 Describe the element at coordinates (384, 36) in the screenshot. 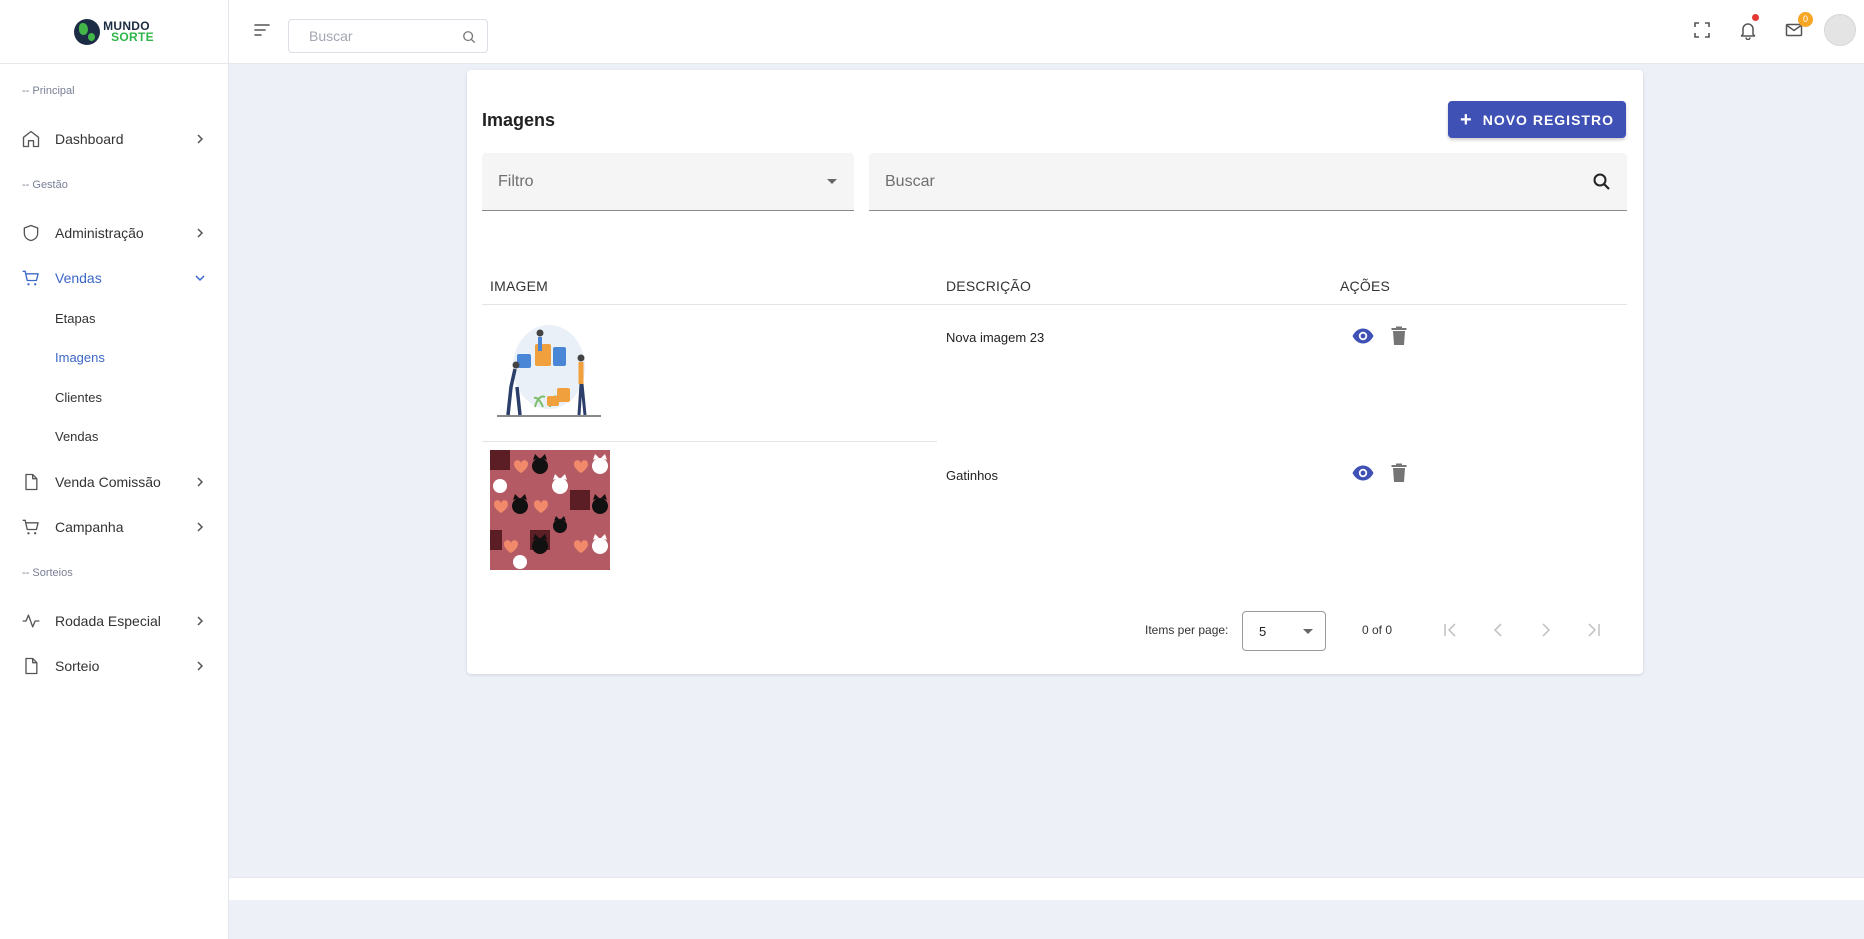

I see `top-search-input` at that location.